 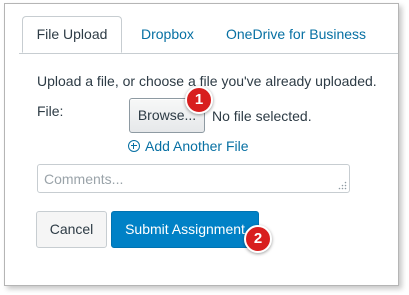 I want to click on add-another-file-link: Add Another File, so click(x=188, y=146).